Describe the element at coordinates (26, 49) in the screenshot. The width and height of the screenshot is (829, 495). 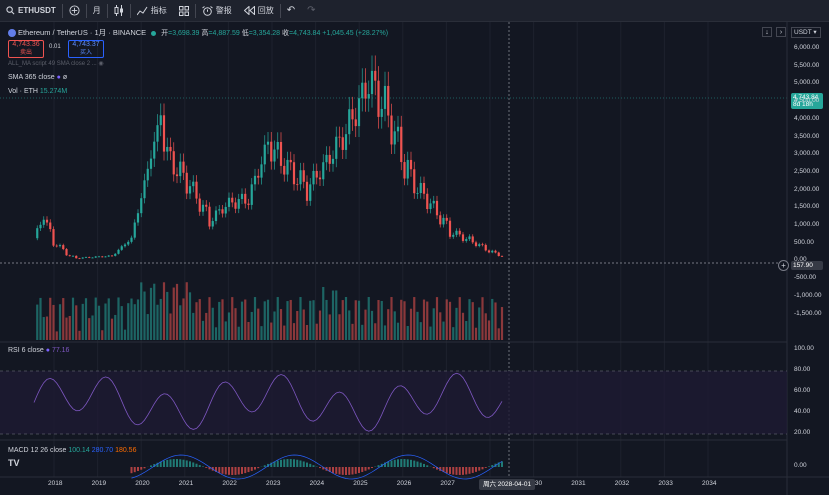
I see `sell-button: 4,743.36 卖出` at that location.